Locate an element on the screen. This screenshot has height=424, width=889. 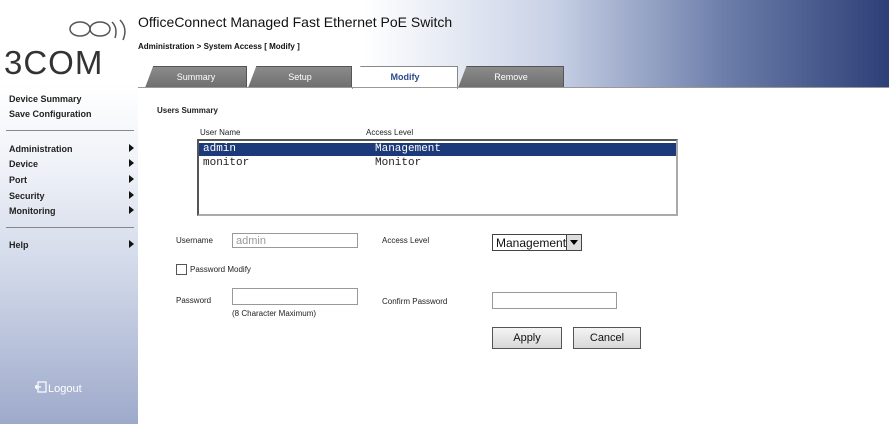
access-level-cell: Monitor is located at coordinates (398, 163).